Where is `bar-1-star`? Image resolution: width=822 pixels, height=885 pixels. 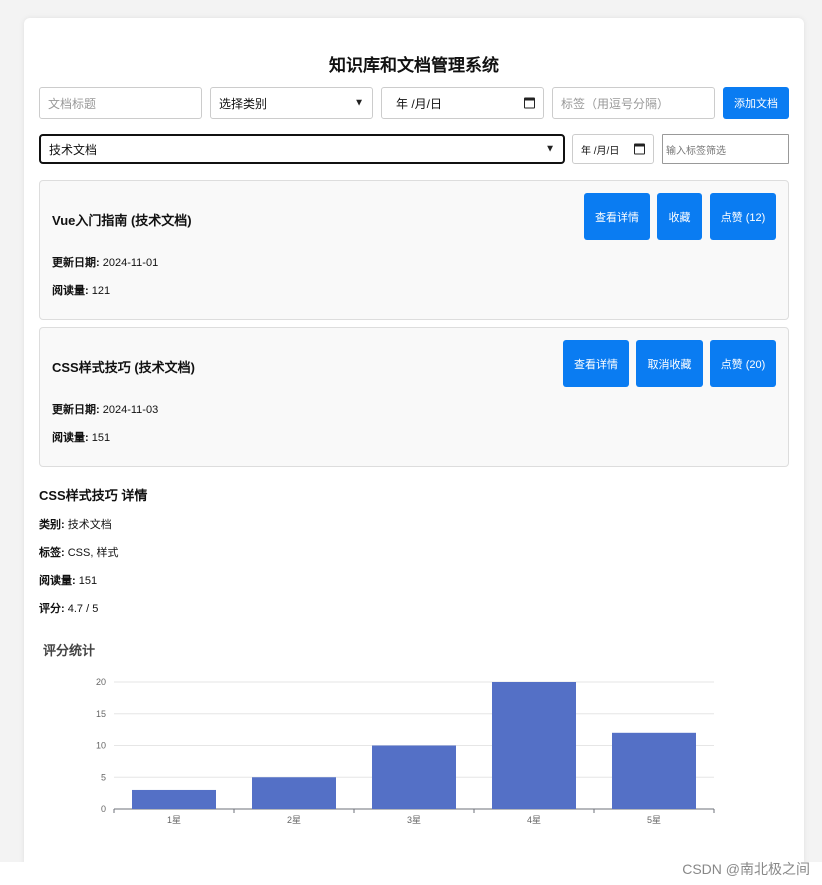 bar-1-star is located at coordinates (174, 799).